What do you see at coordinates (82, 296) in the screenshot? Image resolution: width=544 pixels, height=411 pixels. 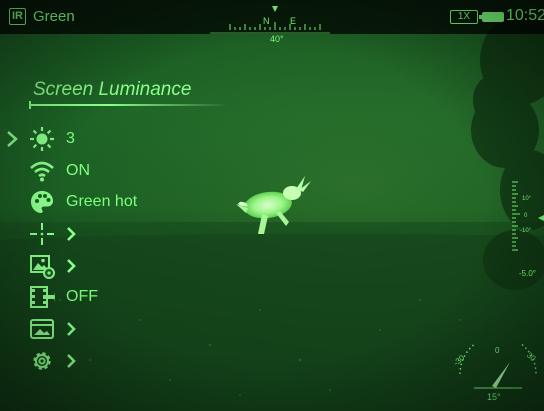 I see `video-record-value: OFF` at bounding box center [82, 296].